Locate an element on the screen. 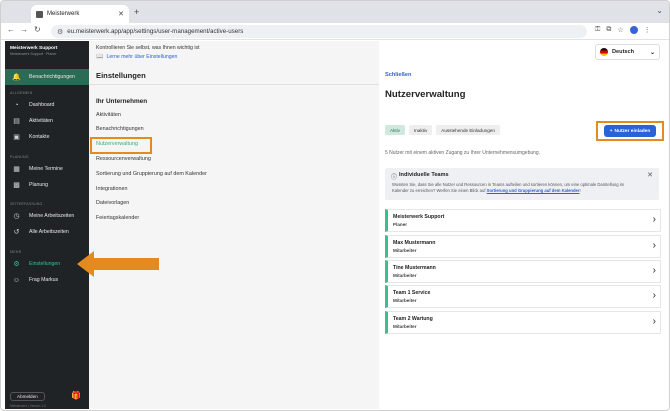 The height and width of the screenshot is (411, 670). settings-link-activities: Aktivitäten is located at coordinates (108, 115).